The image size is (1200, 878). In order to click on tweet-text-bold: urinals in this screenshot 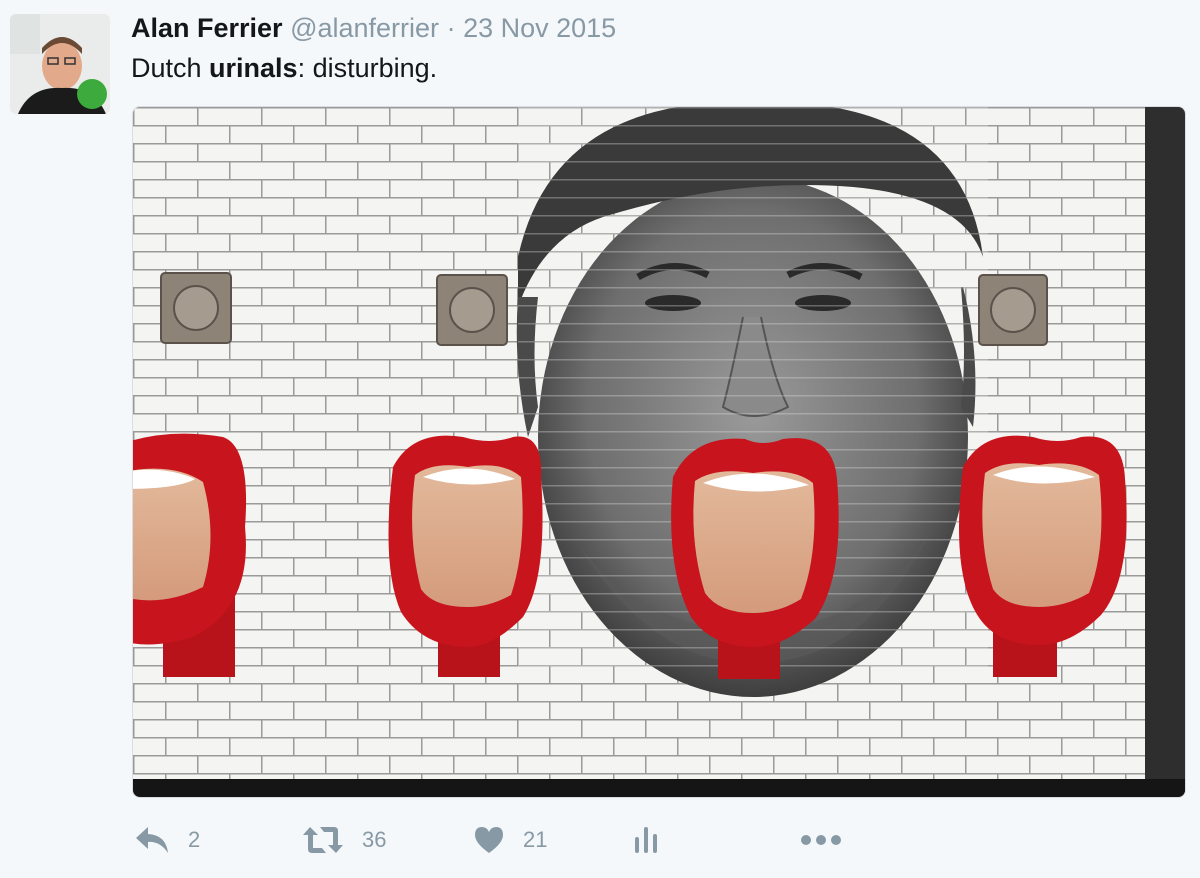, I will do `click(253, 68)`.